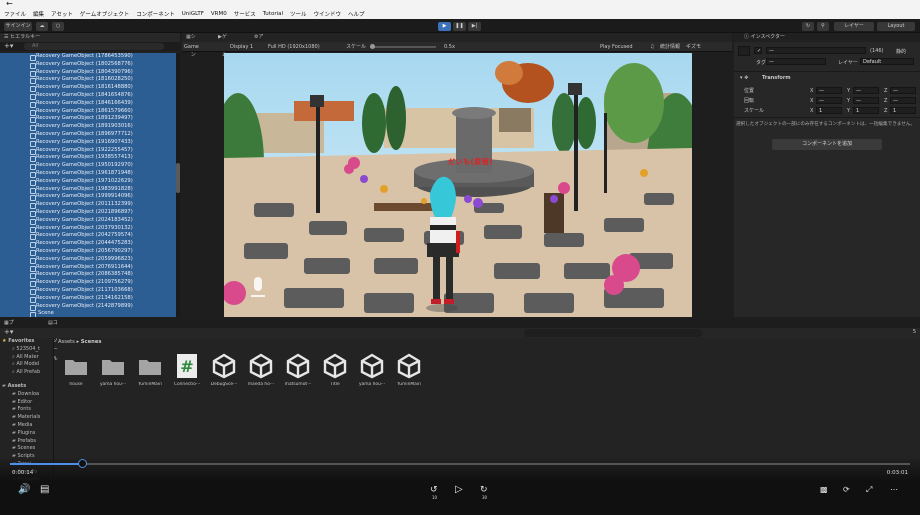 Image resolution: width=920 pixels, height=515 pixels. Describe the element at coordinates (88, 313) in the screenshot. I see `hierarchy-scene-item: Scene` at that location.